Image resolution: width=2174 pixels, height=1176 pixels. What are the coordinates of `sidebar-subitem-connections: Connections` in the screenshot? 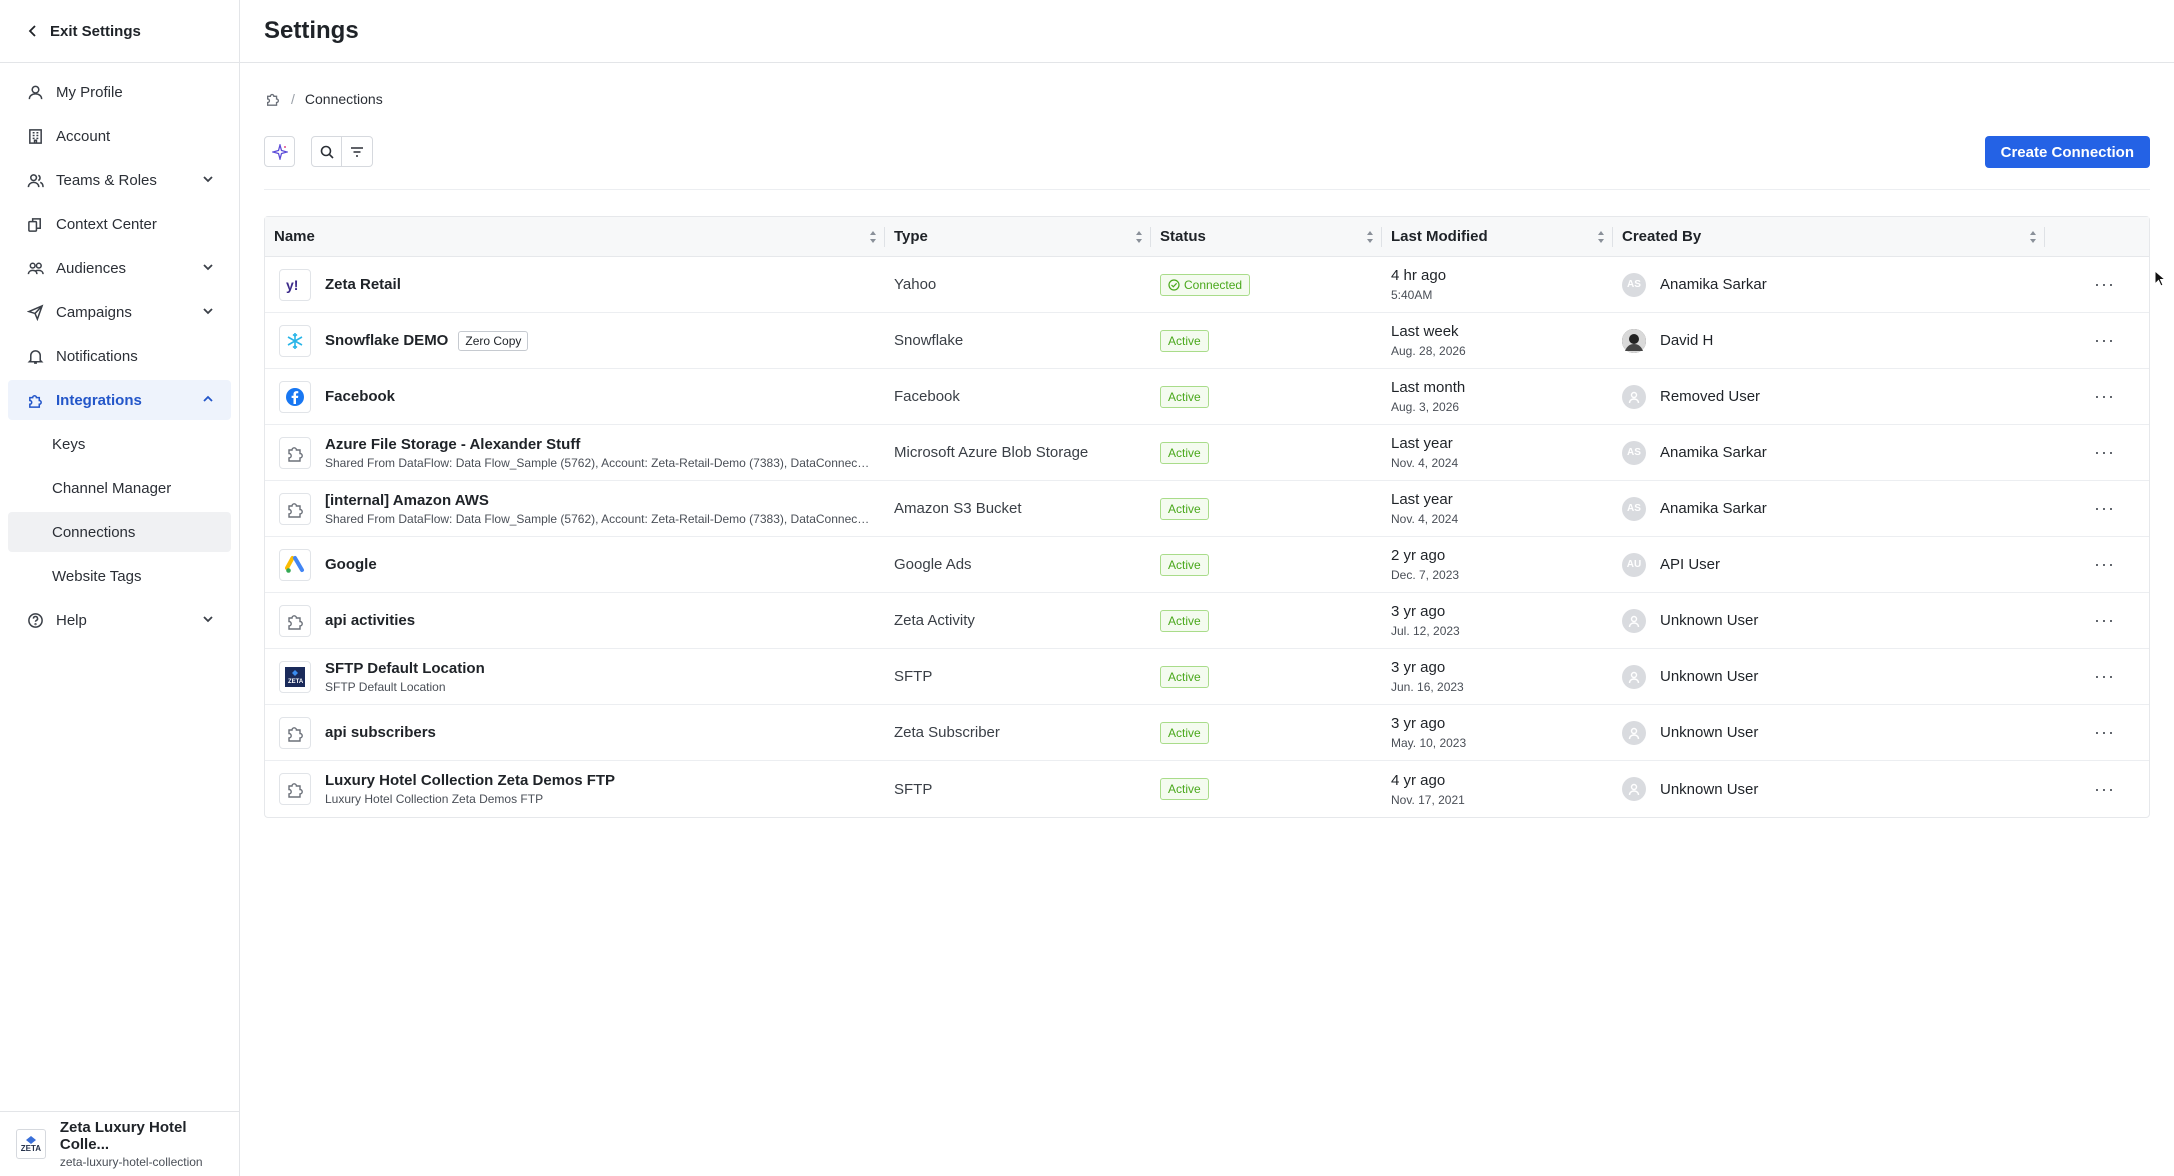 It's located at (119, 532).